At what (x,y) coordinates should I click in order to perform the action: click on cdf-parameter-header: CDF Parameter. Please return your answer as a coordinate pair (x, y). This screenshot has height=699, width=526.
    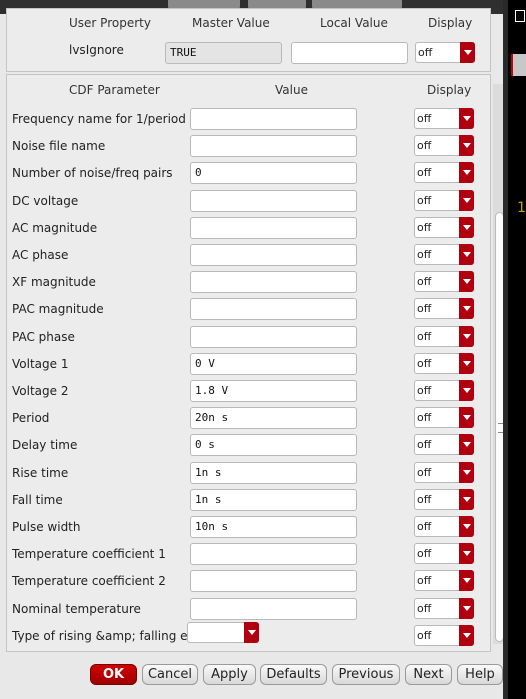
    Looking at the image, I should click on (114, 90).